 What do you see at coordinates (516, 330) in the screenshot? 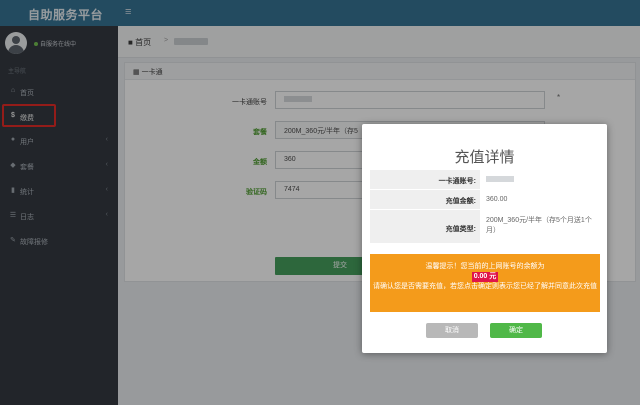
I see `confirm-button: 确定` at bounding box center [516, 330].